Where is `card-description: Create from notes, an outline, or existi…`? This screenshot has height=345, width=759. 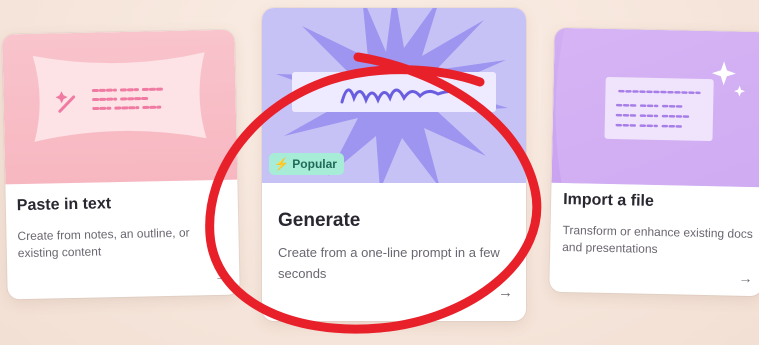 card-description: Create from notes, an outline, or existi… is located at coordinates (103, 242).